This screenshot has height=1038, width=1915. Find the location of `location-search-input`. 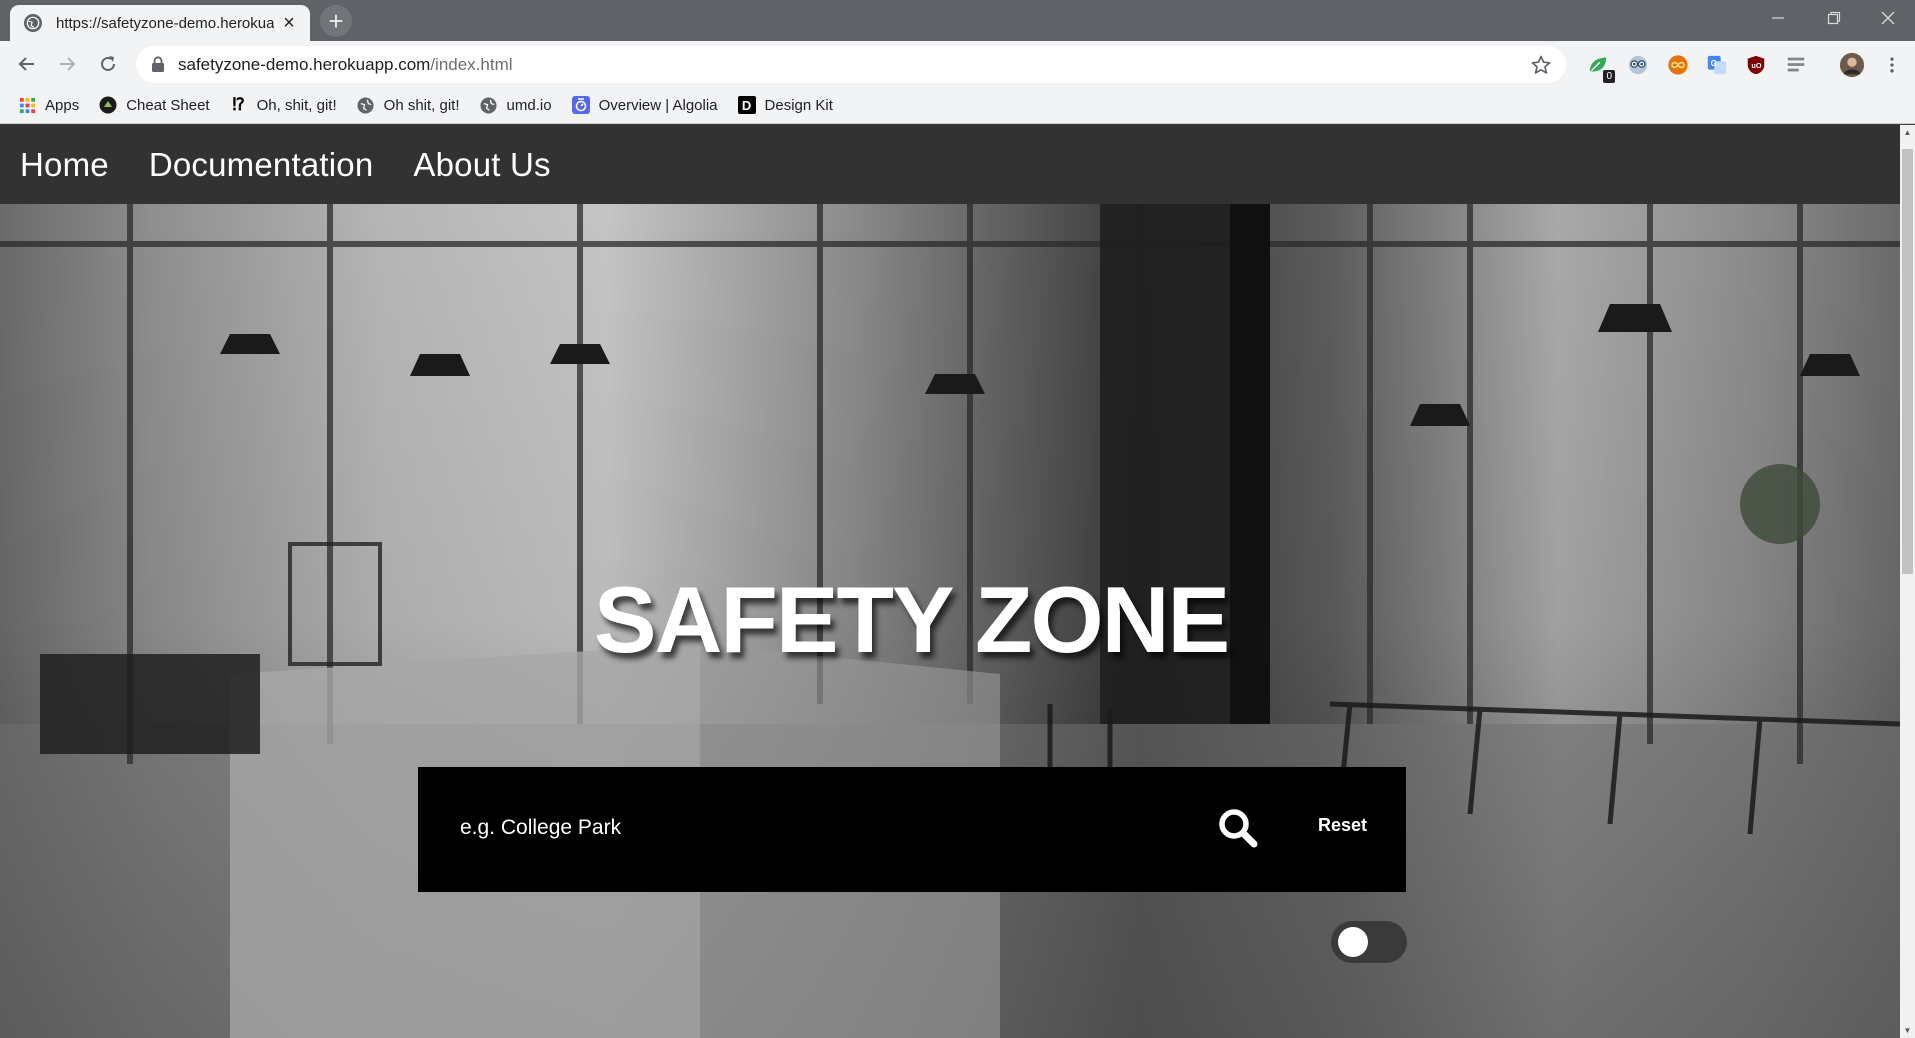

location-search-input is located at coordinates (840, 828).